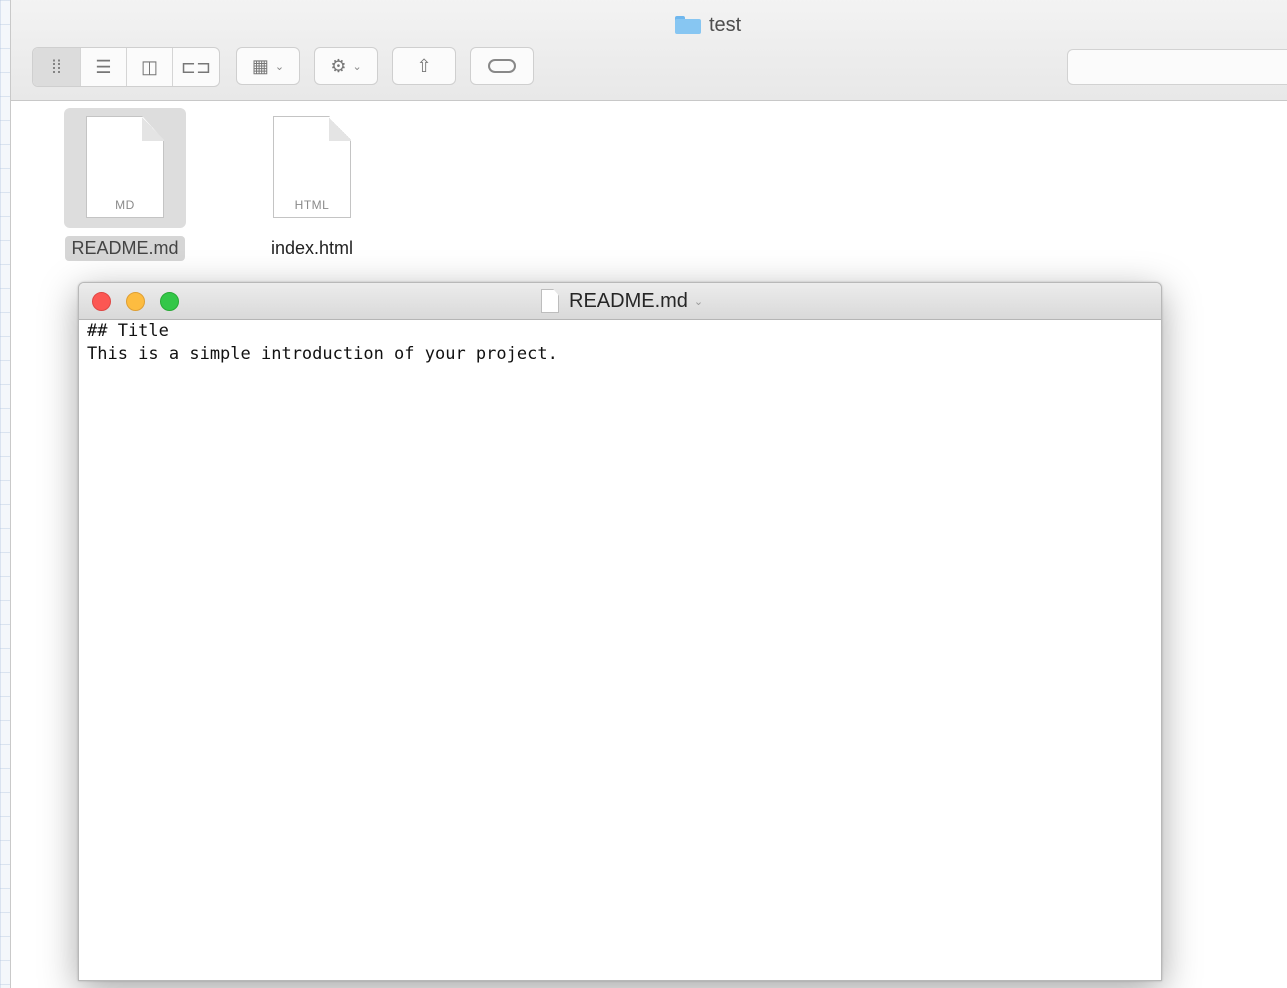 This screenshot has height=988, width=1287. I want to click on file-item-index: HTML index.html, so click(312, 184).